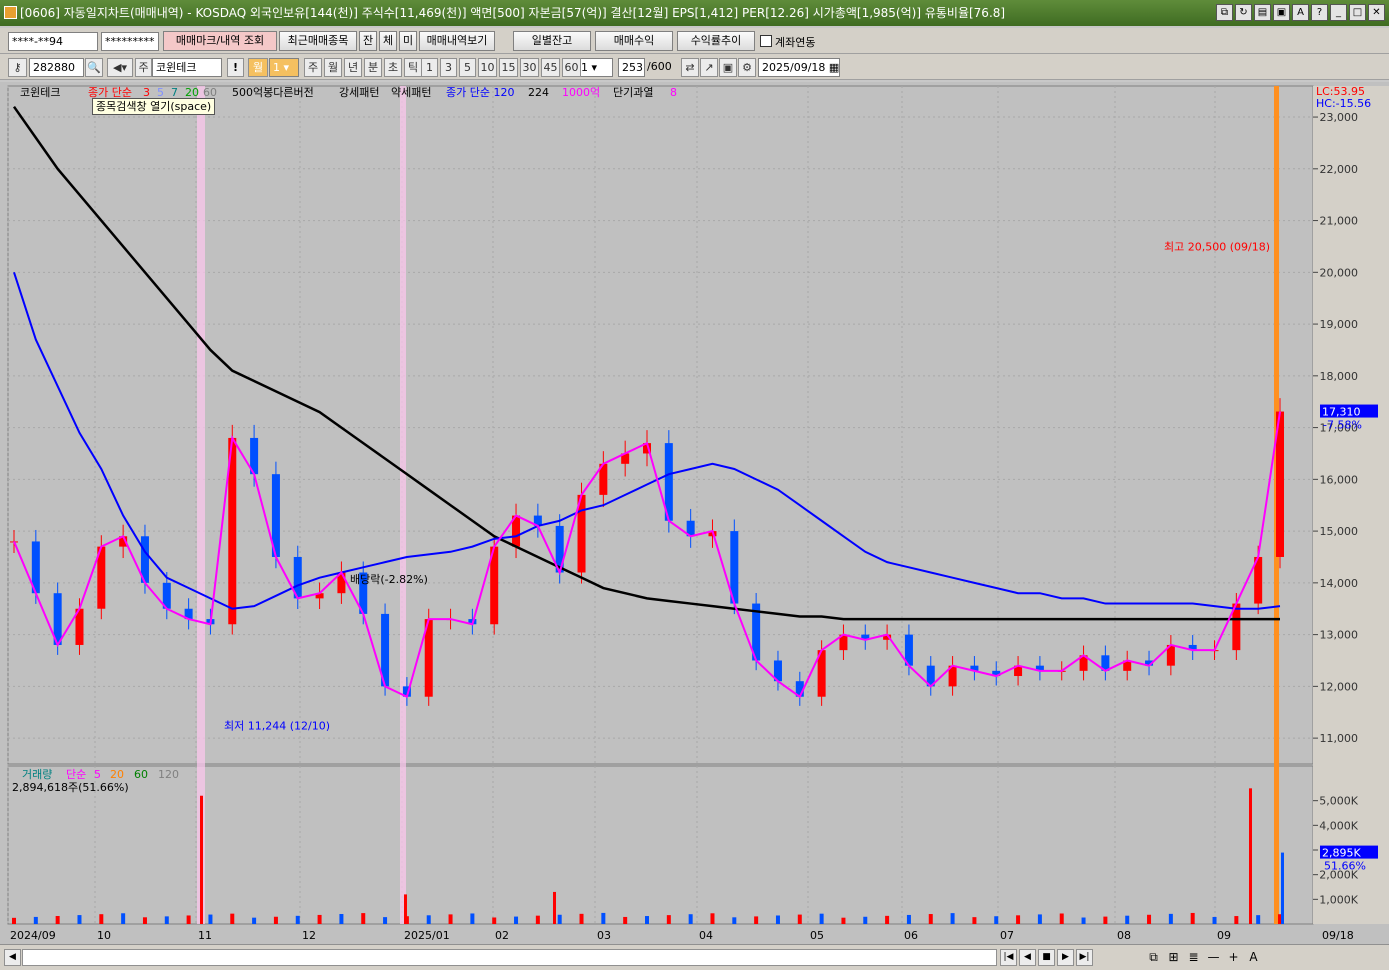 The height and width of the screenshot is (970, 1389). I want to click on trade-mark-button: 매매마크/내역 조회, so click(220, 41).